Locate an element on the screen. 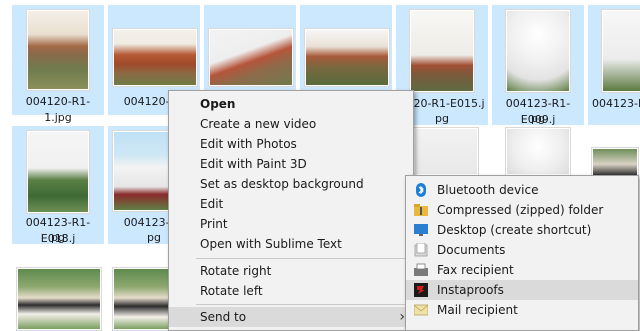  menu-item-edit: Edit is located at coordinates (291, 204).